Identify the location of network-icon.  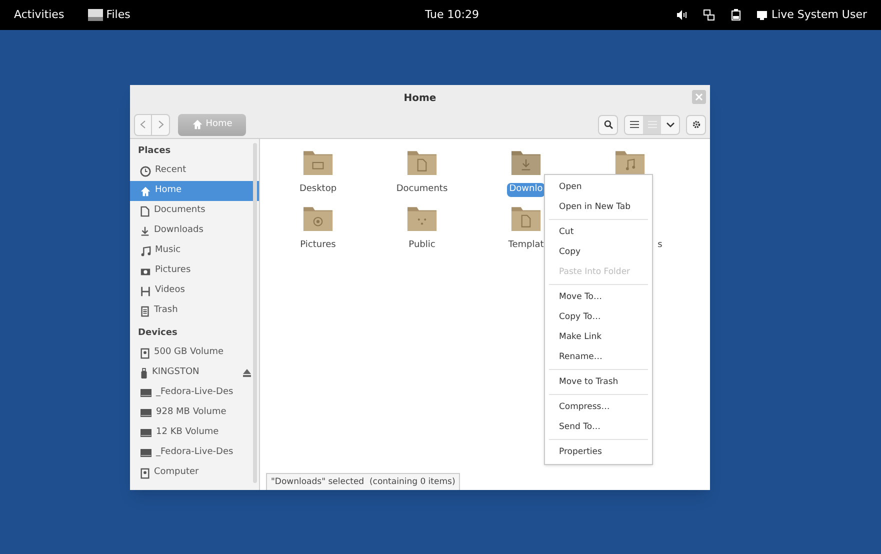
(709, 15).